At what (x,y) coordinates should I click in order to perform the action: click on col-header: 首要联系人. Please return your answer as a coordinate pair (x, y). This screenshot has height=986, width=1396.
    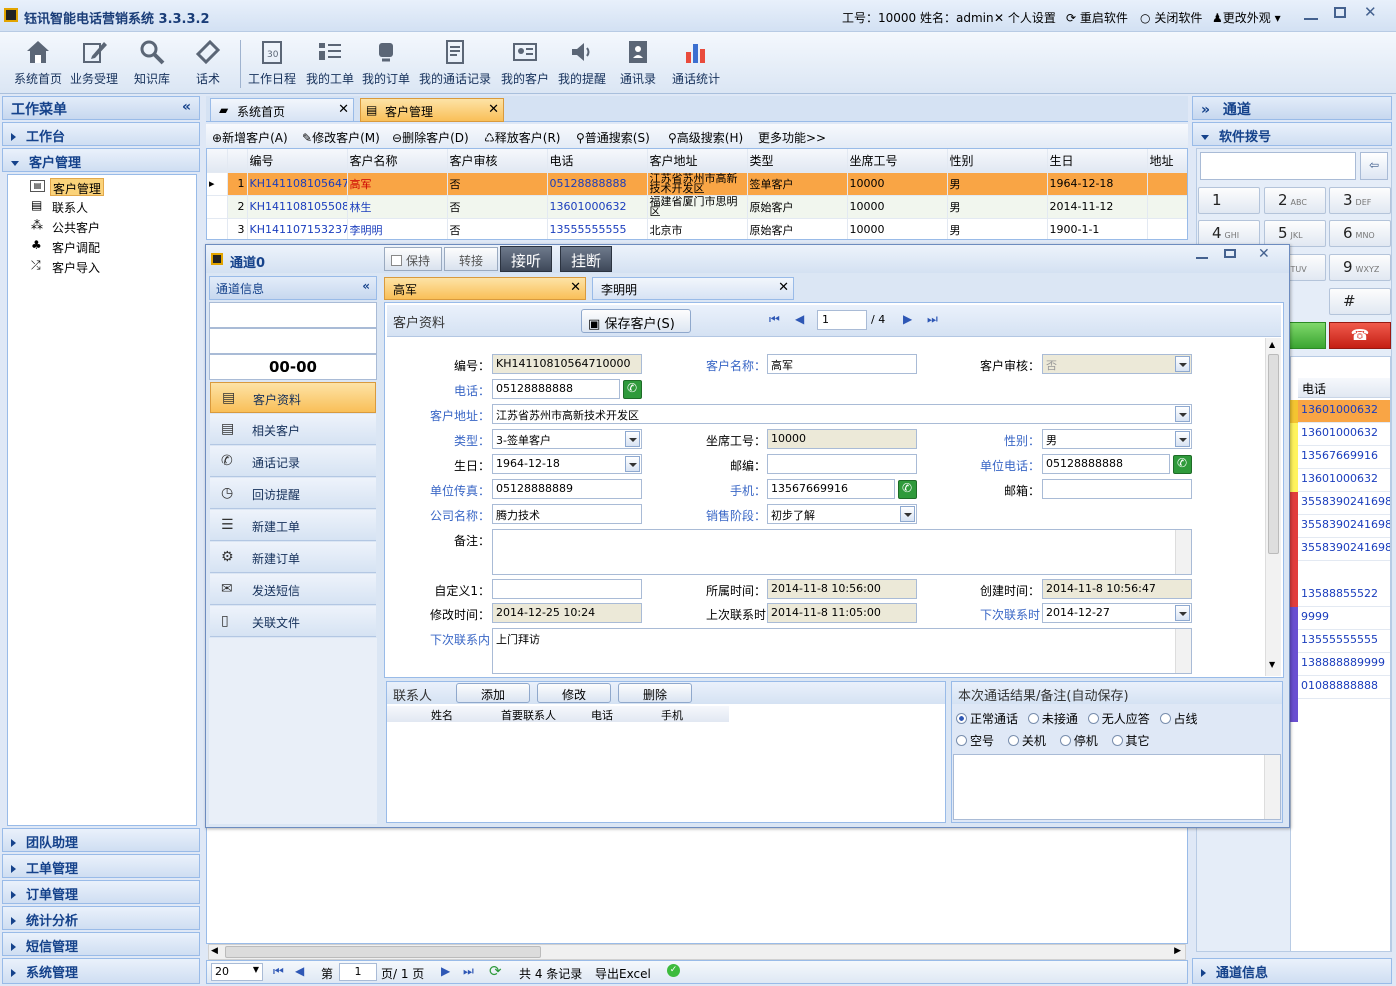
    Looking at the image, I should click on (528, 715).